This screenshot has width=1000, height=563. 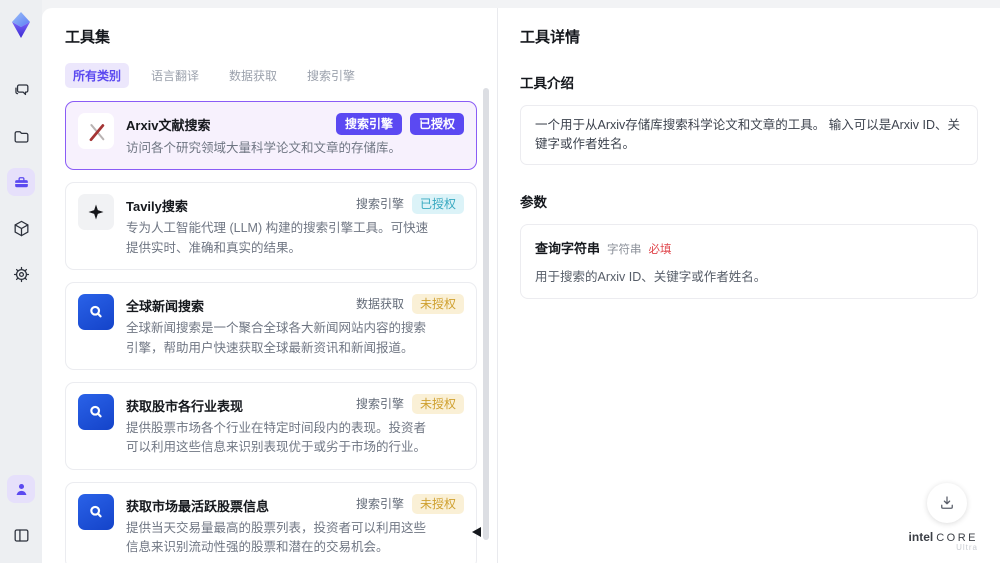 What do you see at coordinates (379, 304) in the screenshot?
I see `category-badge: 数据获取` at bounding box center [379, 304].